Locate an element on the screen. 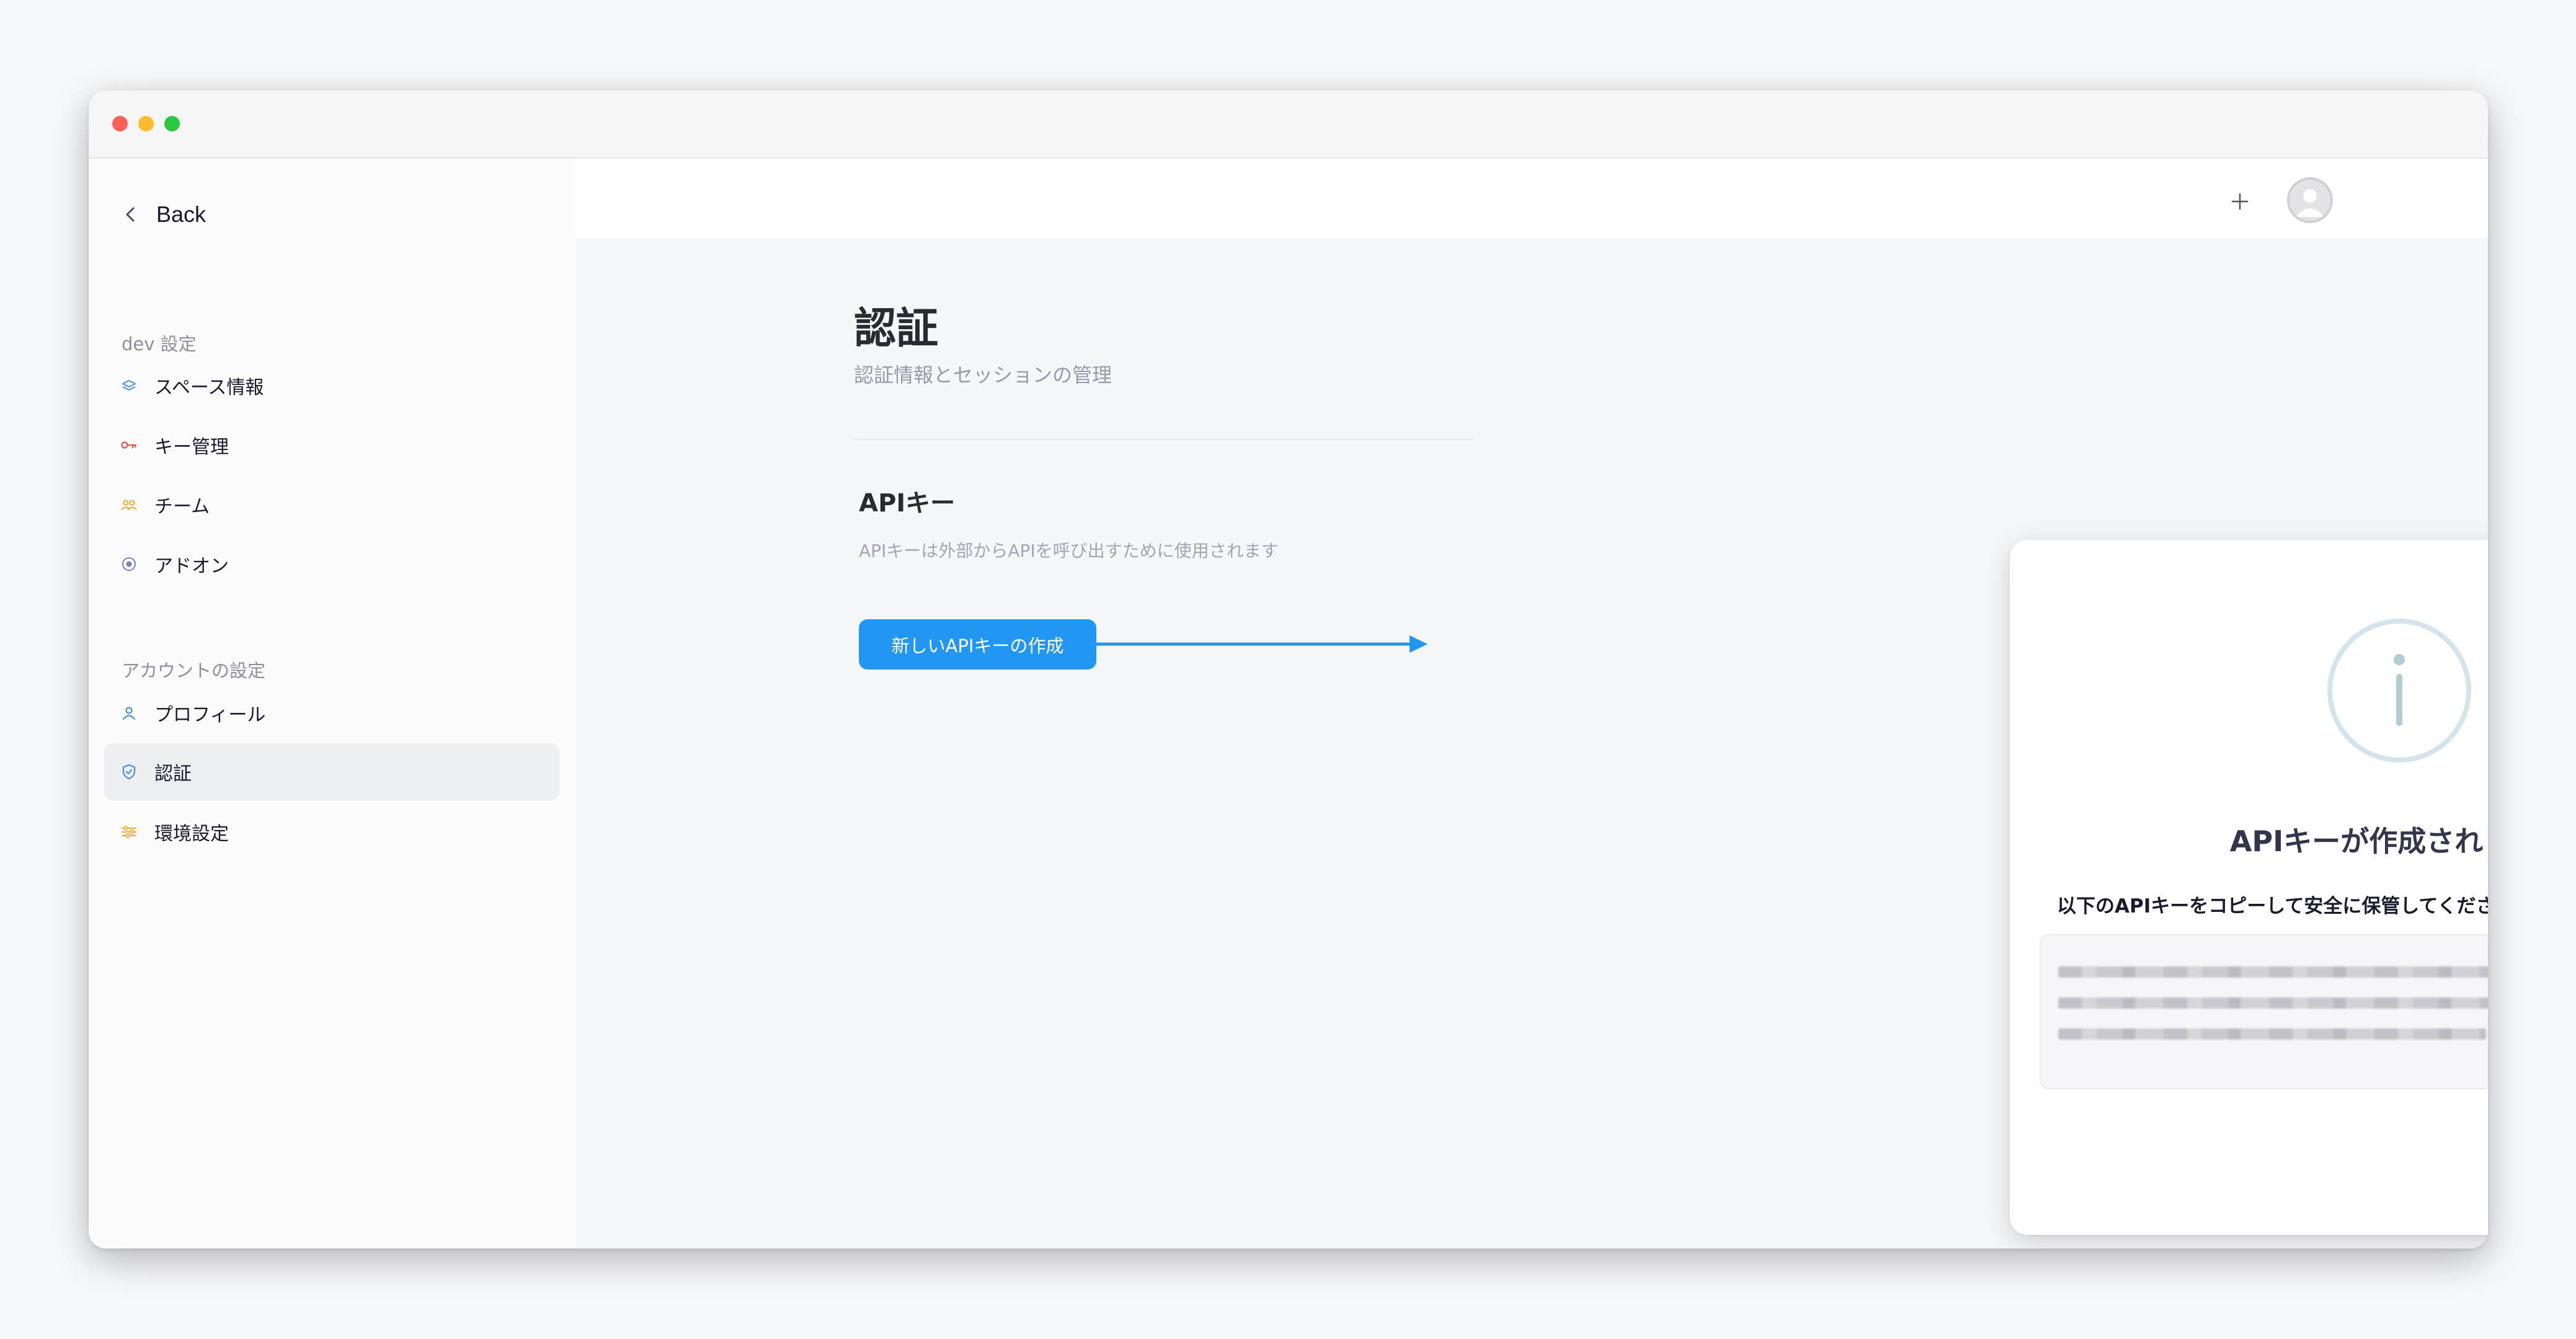  avatar-icon is located at coordinates (2310, 203).